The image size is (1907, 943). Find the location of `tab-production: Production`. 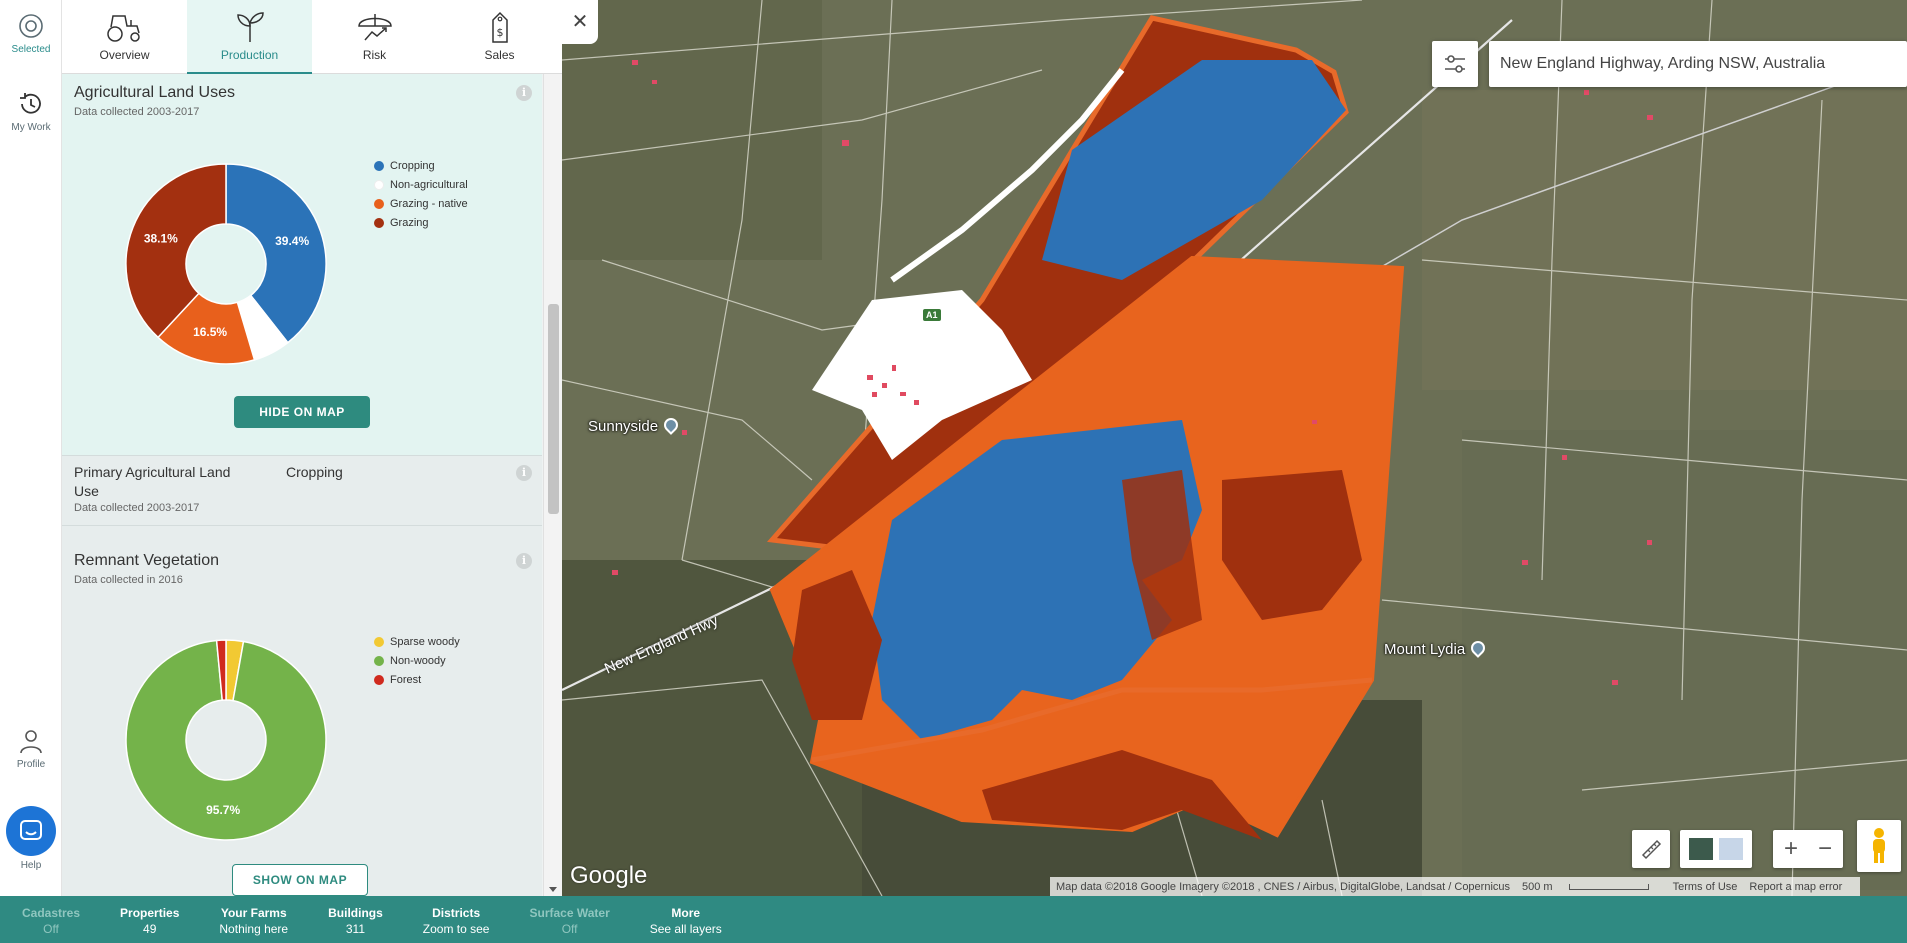

tab-production: Production is located at coordinates (249, 37).